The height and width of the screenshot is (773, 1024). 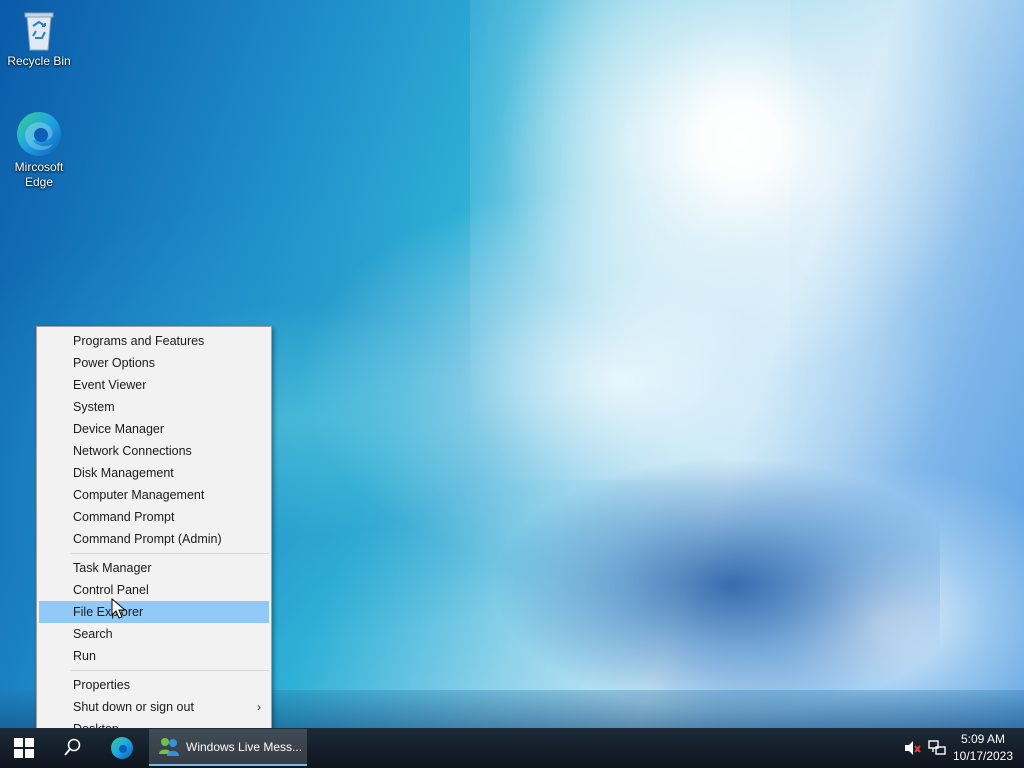 What do you see at coordinates (154, 656) in the screenshot?
I see `menu-item-run: Run` at bounding box center [154, 656].